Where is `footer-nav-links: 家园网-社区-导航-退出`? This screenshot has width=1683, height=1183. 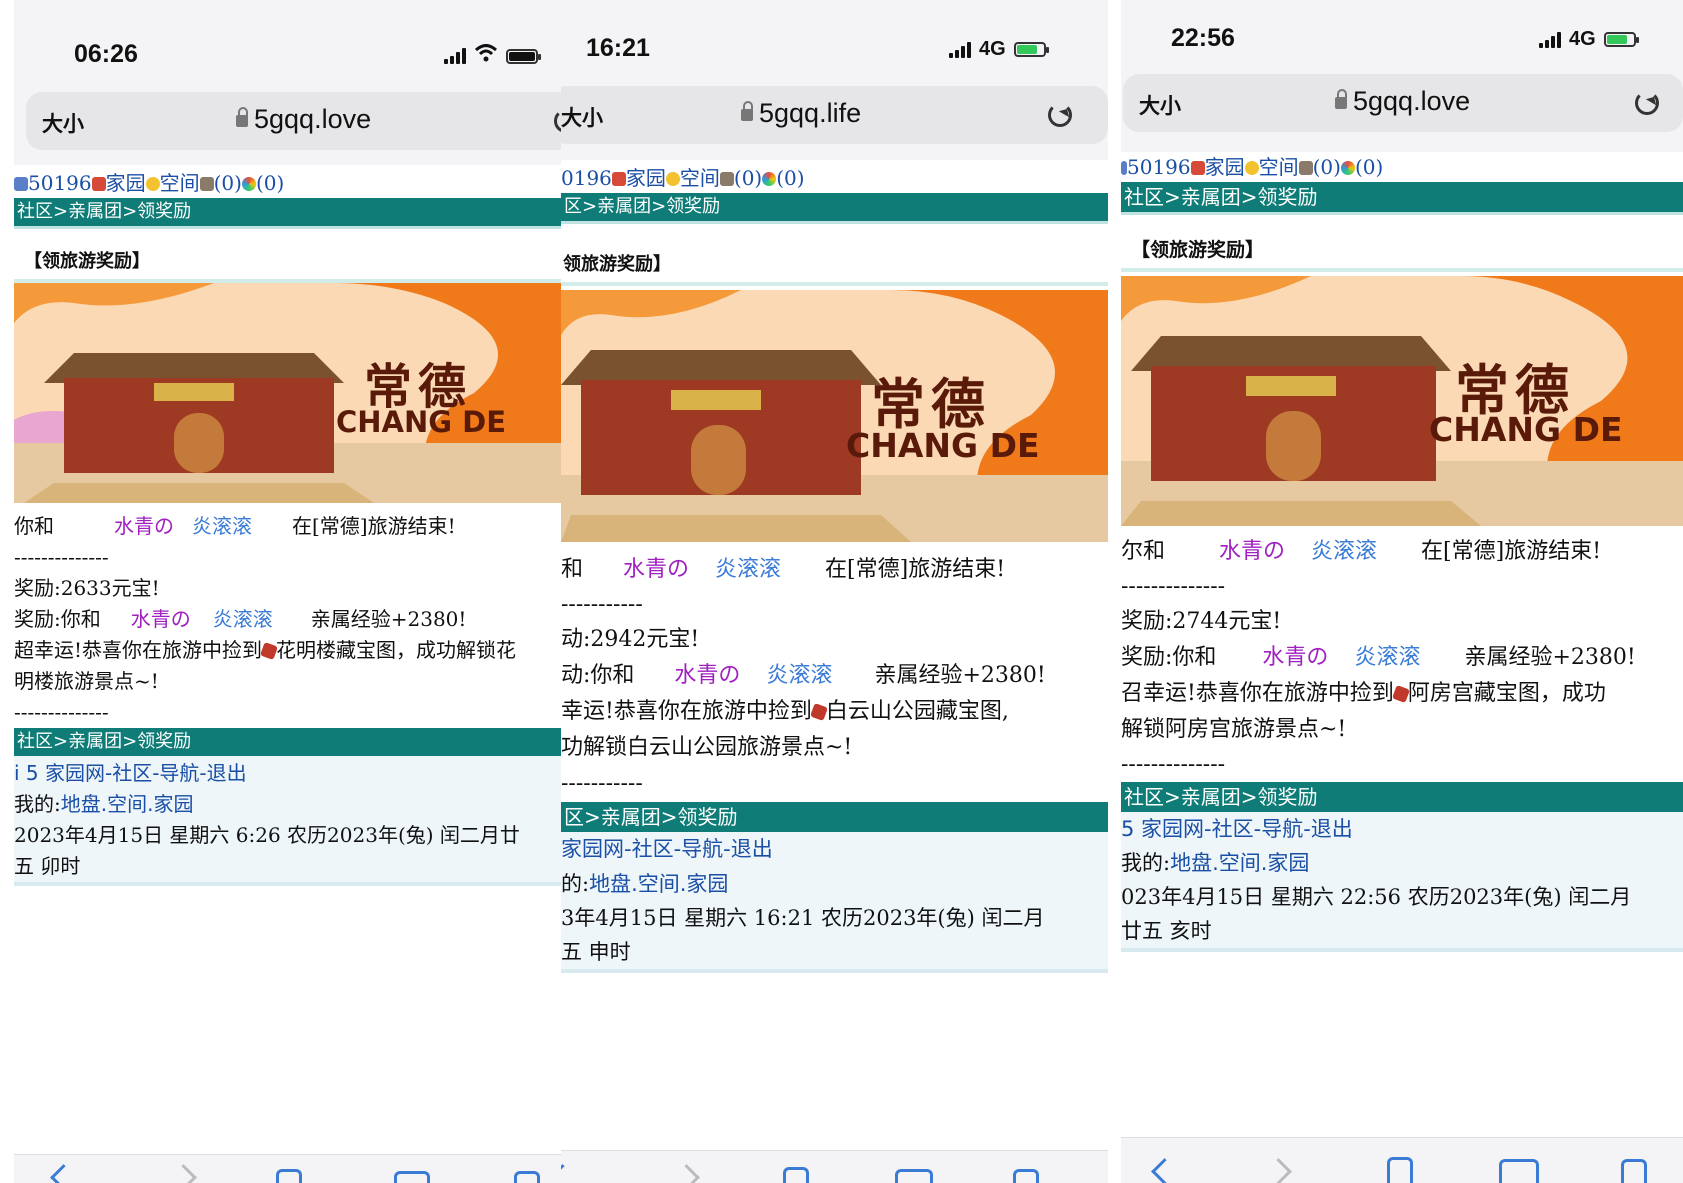
footer-nav-links: 家园网-社区-导航-退出 is located at coordinates (834, 849).